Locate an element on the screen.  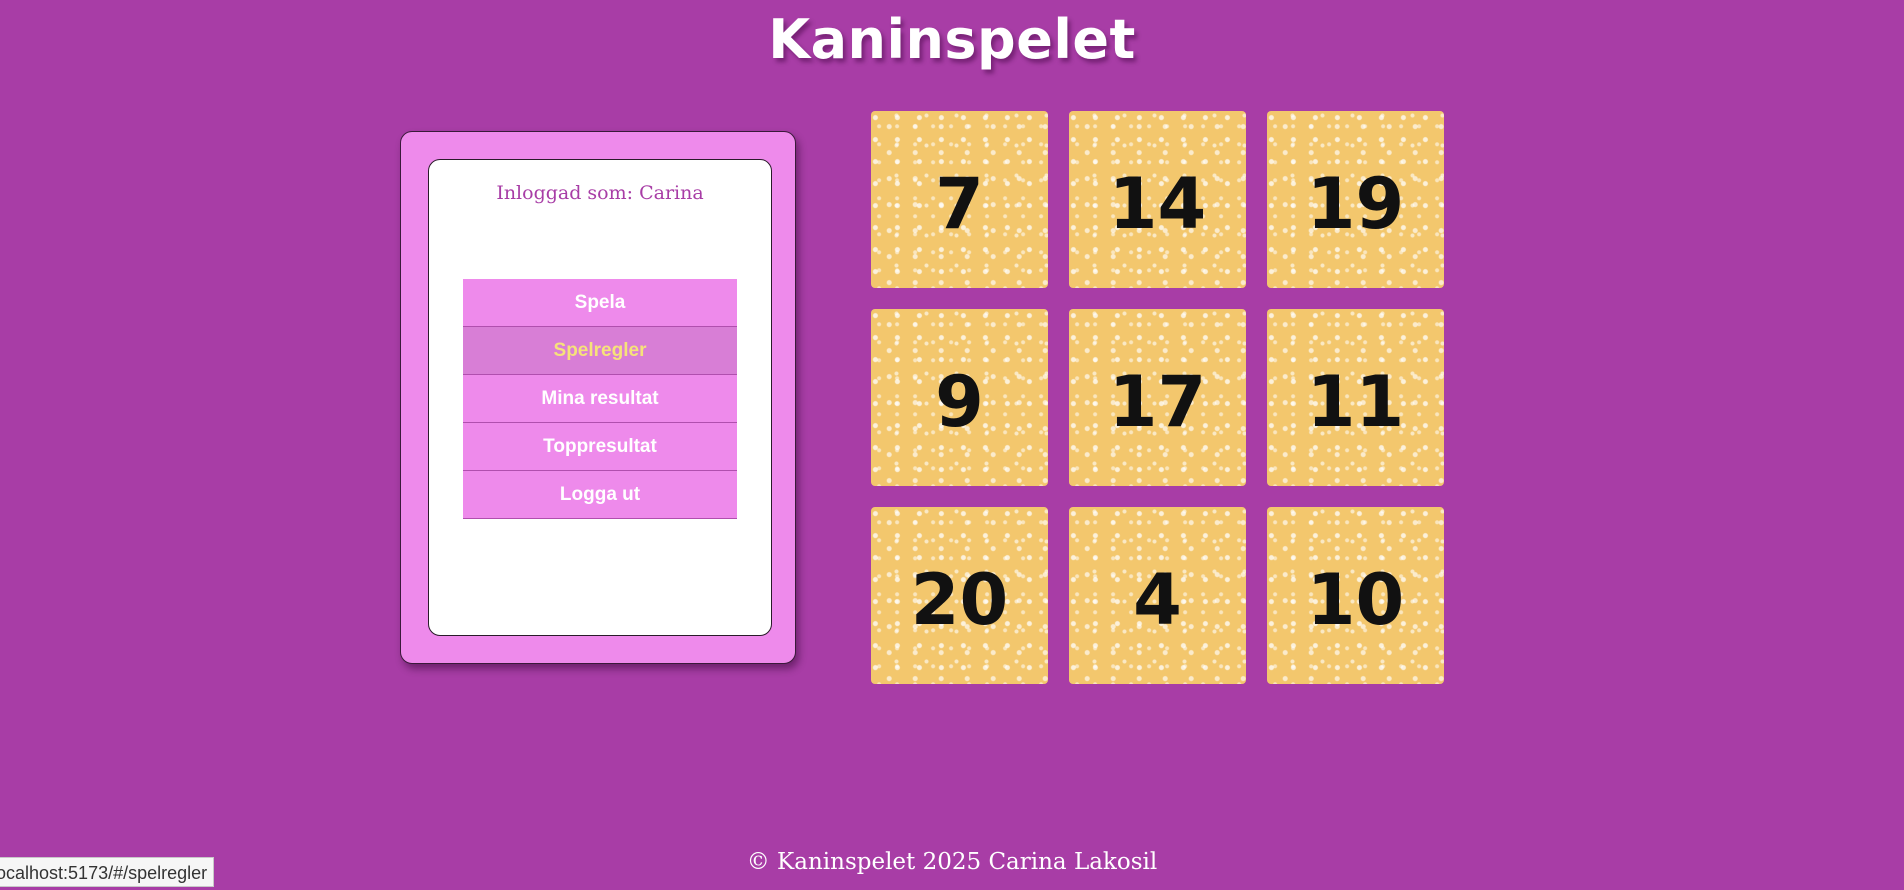
tile-number: 4 is located at coordinates (1157, 599).